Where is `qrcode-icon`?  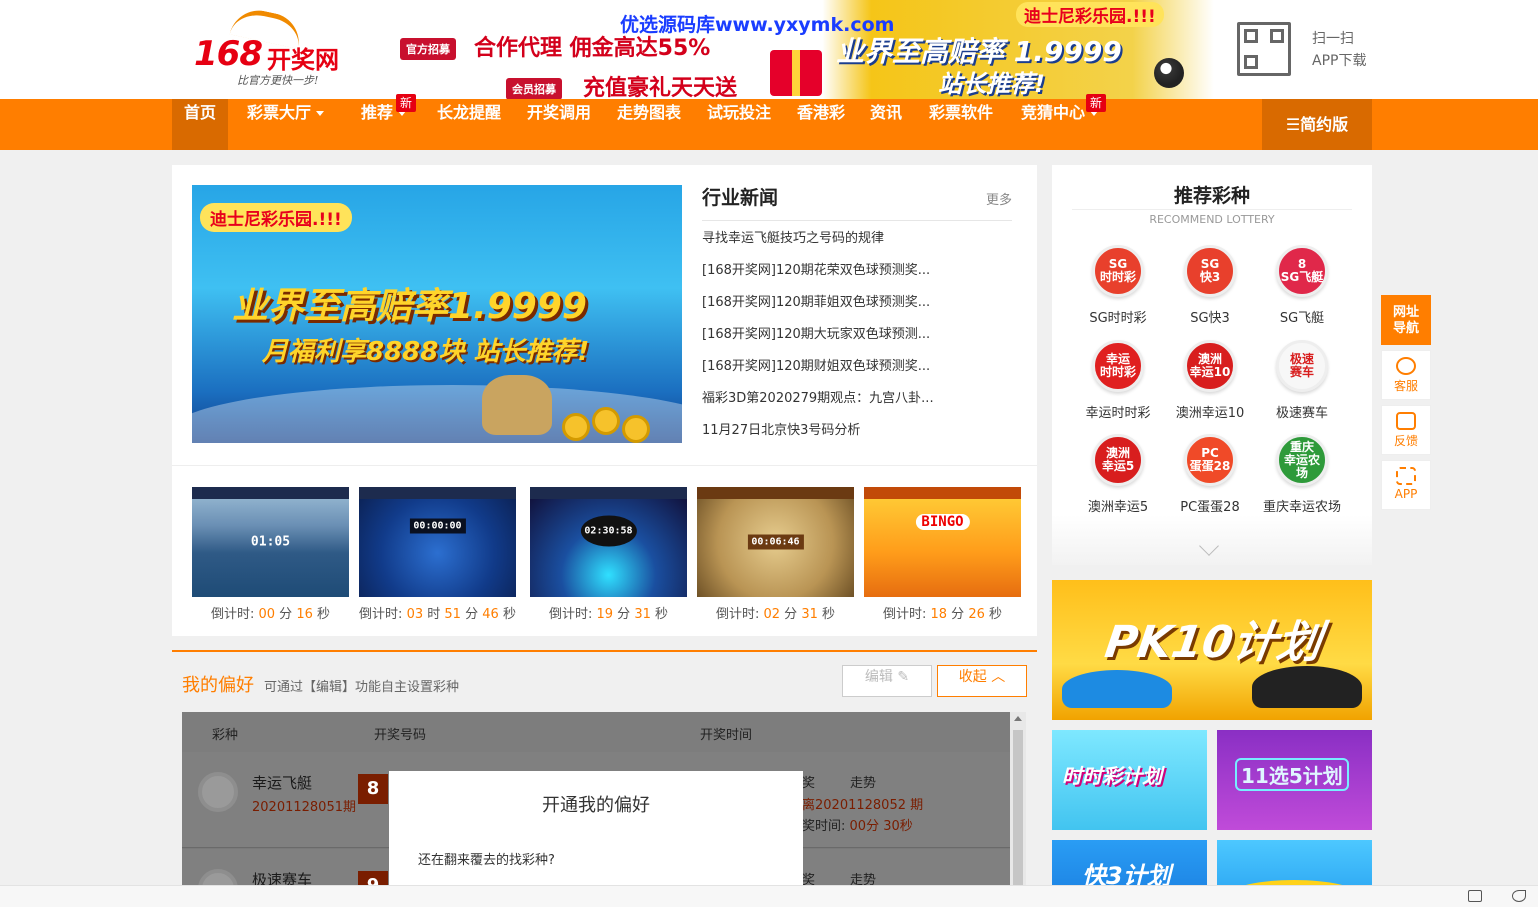
qrcode-icon is located at coordinates (1264, 49).